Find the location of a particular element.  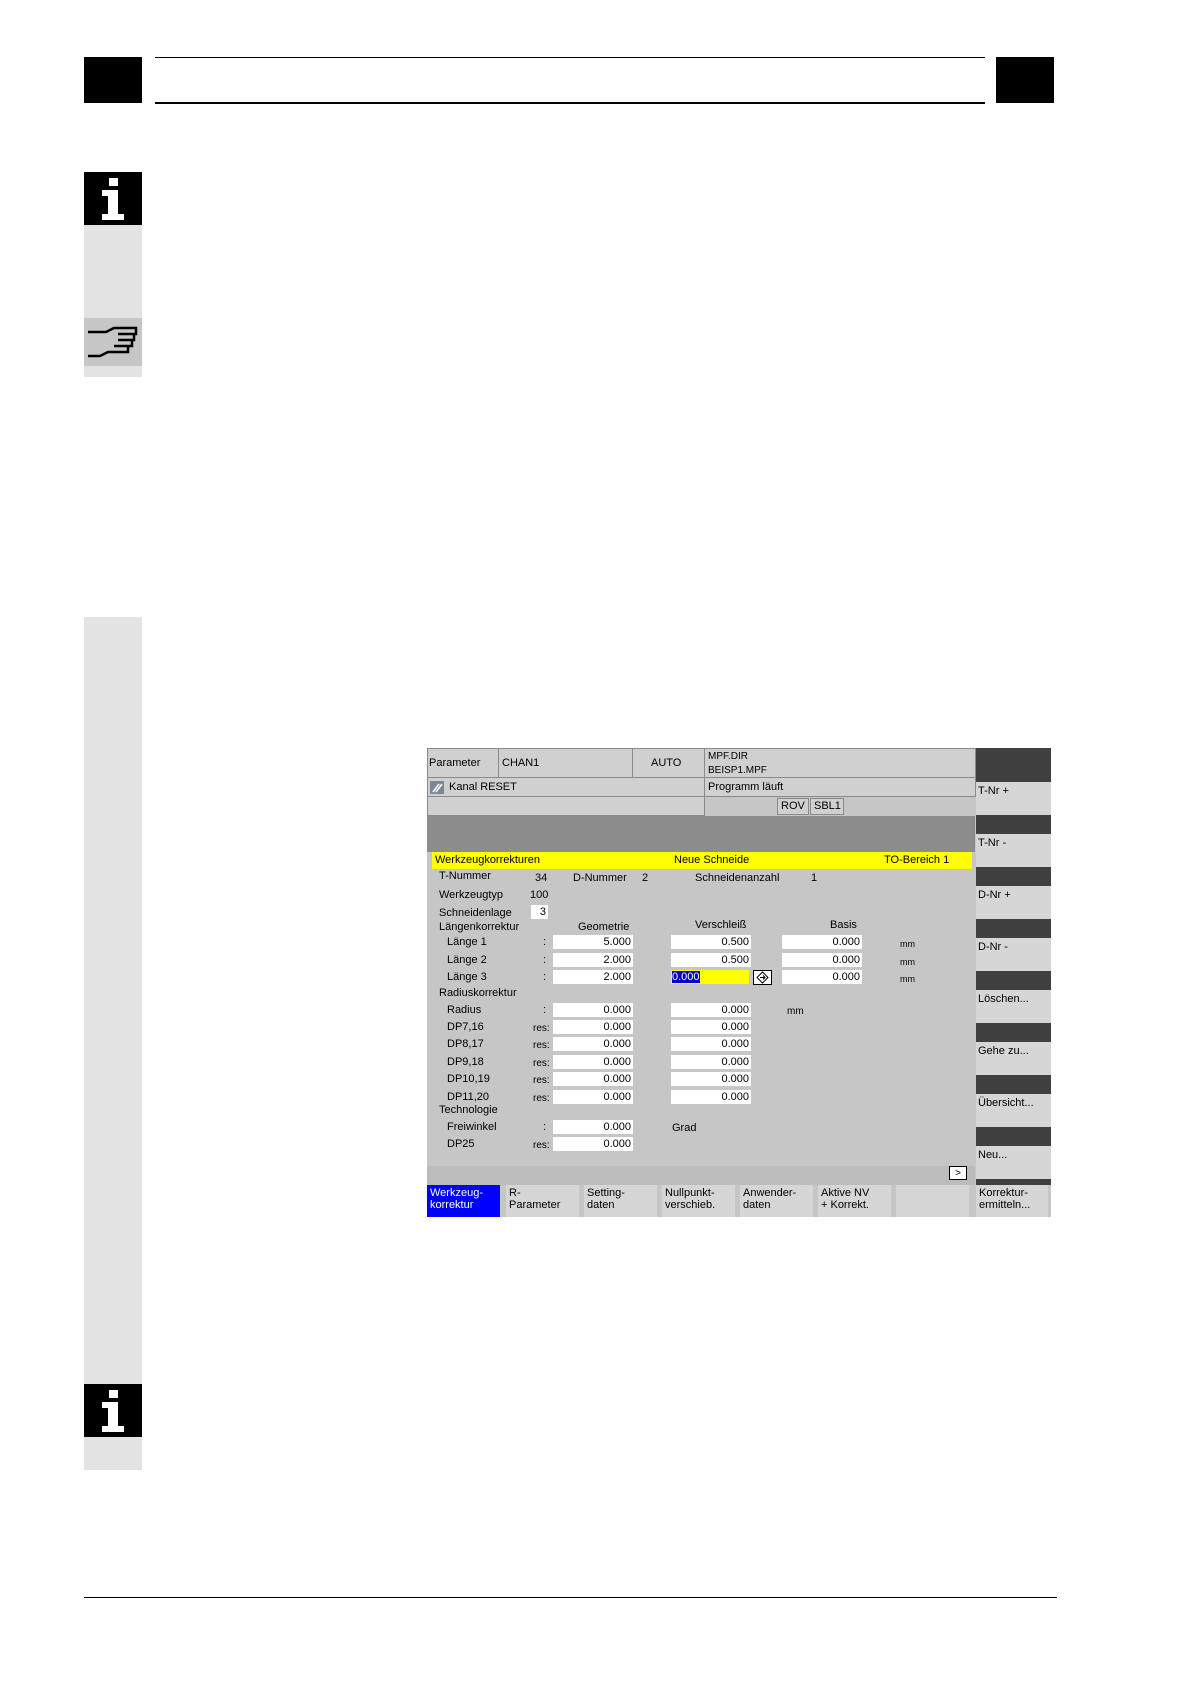

radius-geometry: 0.000 is located at coordinates (593, 1010).